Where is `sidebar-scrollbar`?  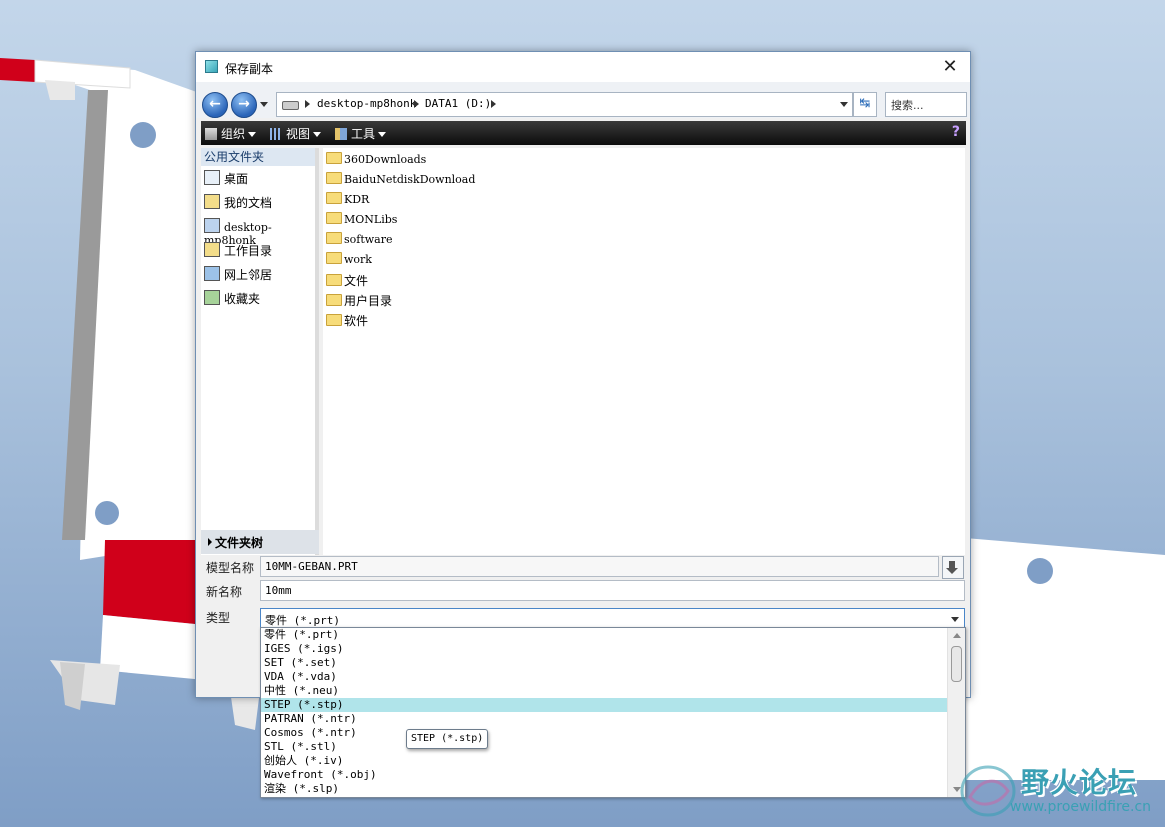
sidebar-scrollbar is located at coordinates (317, 351).